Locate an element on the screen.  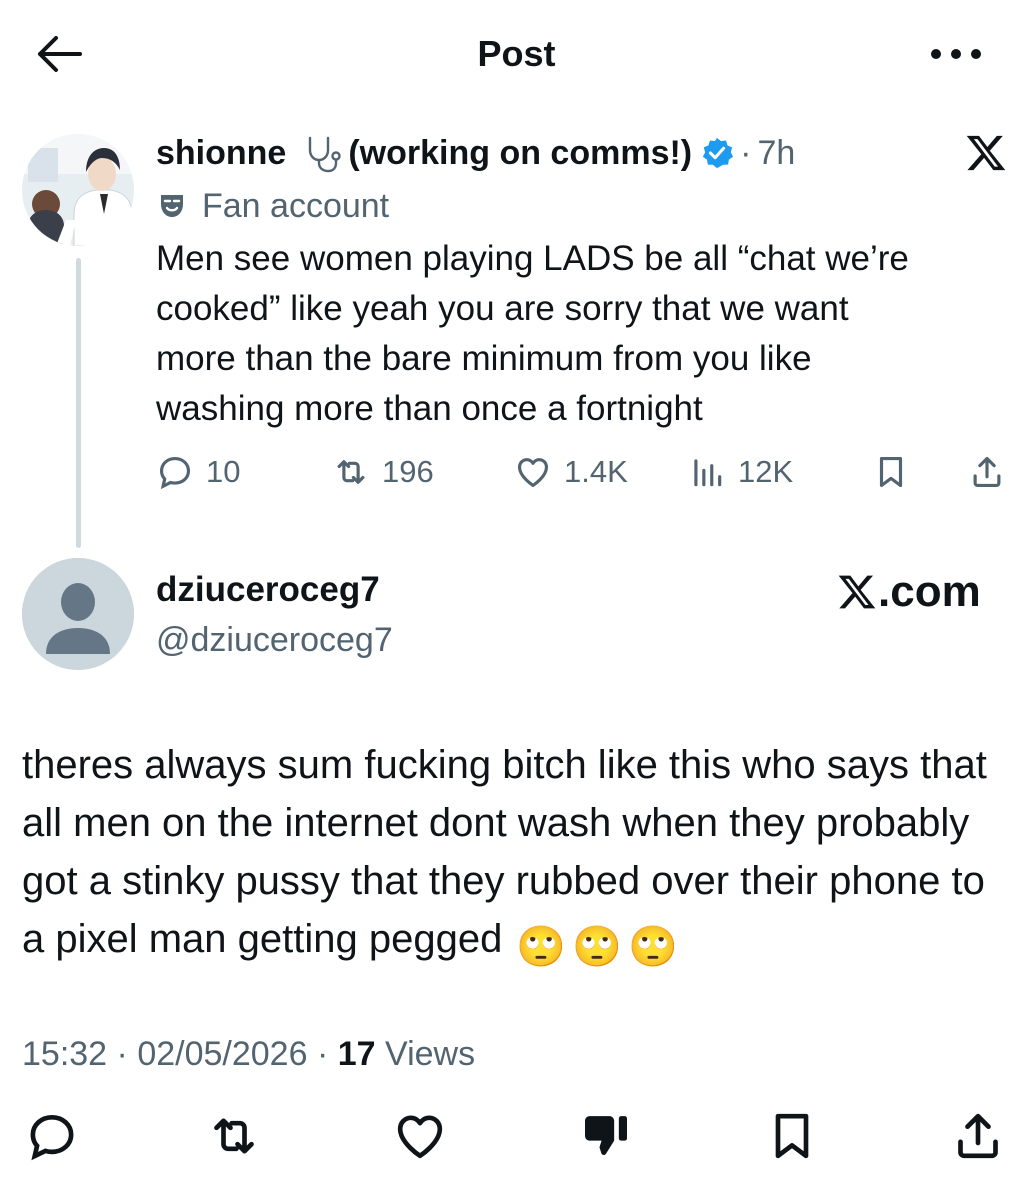
repost-button: 196 is located at coordinates (383, 472).